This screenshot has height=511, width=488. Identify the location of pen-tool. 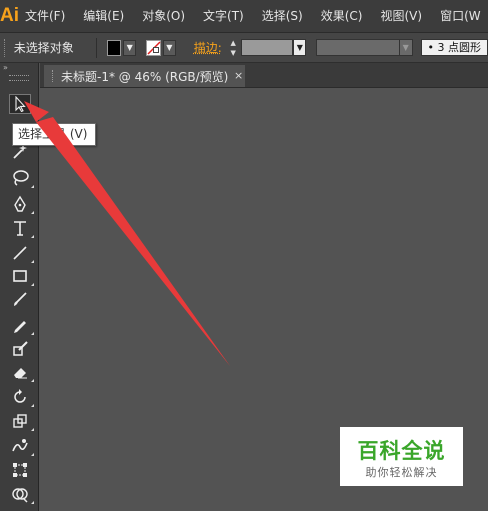
(21, 204).